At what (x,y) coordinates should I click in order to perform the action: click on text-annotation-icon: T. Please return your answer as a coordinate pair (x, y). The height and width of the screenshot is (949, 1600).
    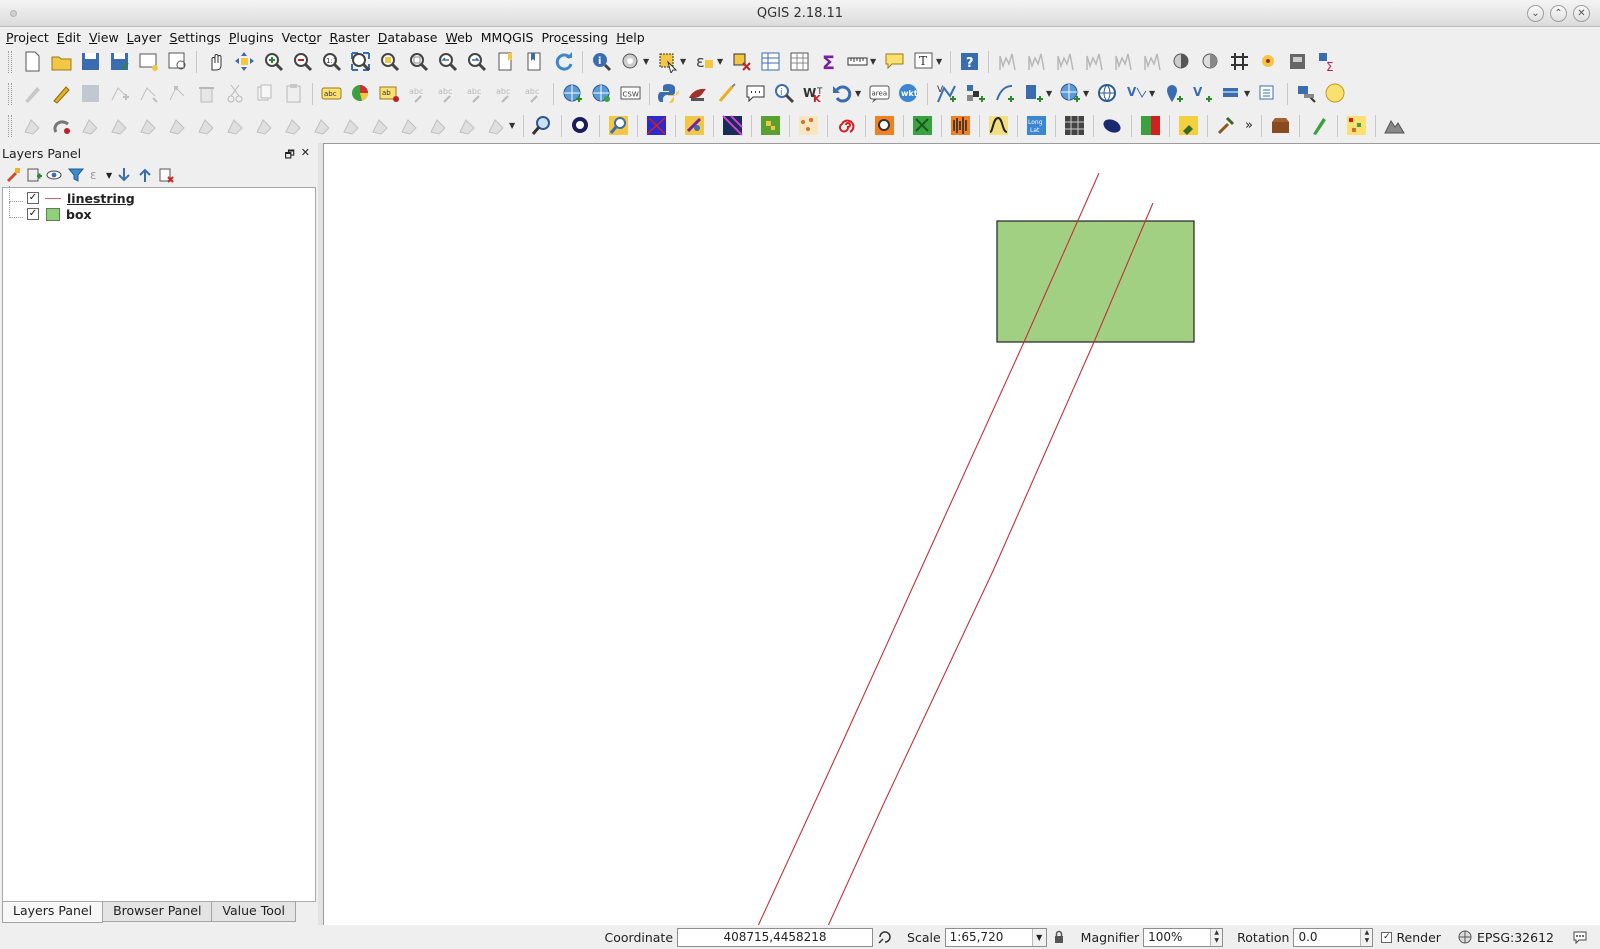
    Looking at the image, I should click on (923, 61).